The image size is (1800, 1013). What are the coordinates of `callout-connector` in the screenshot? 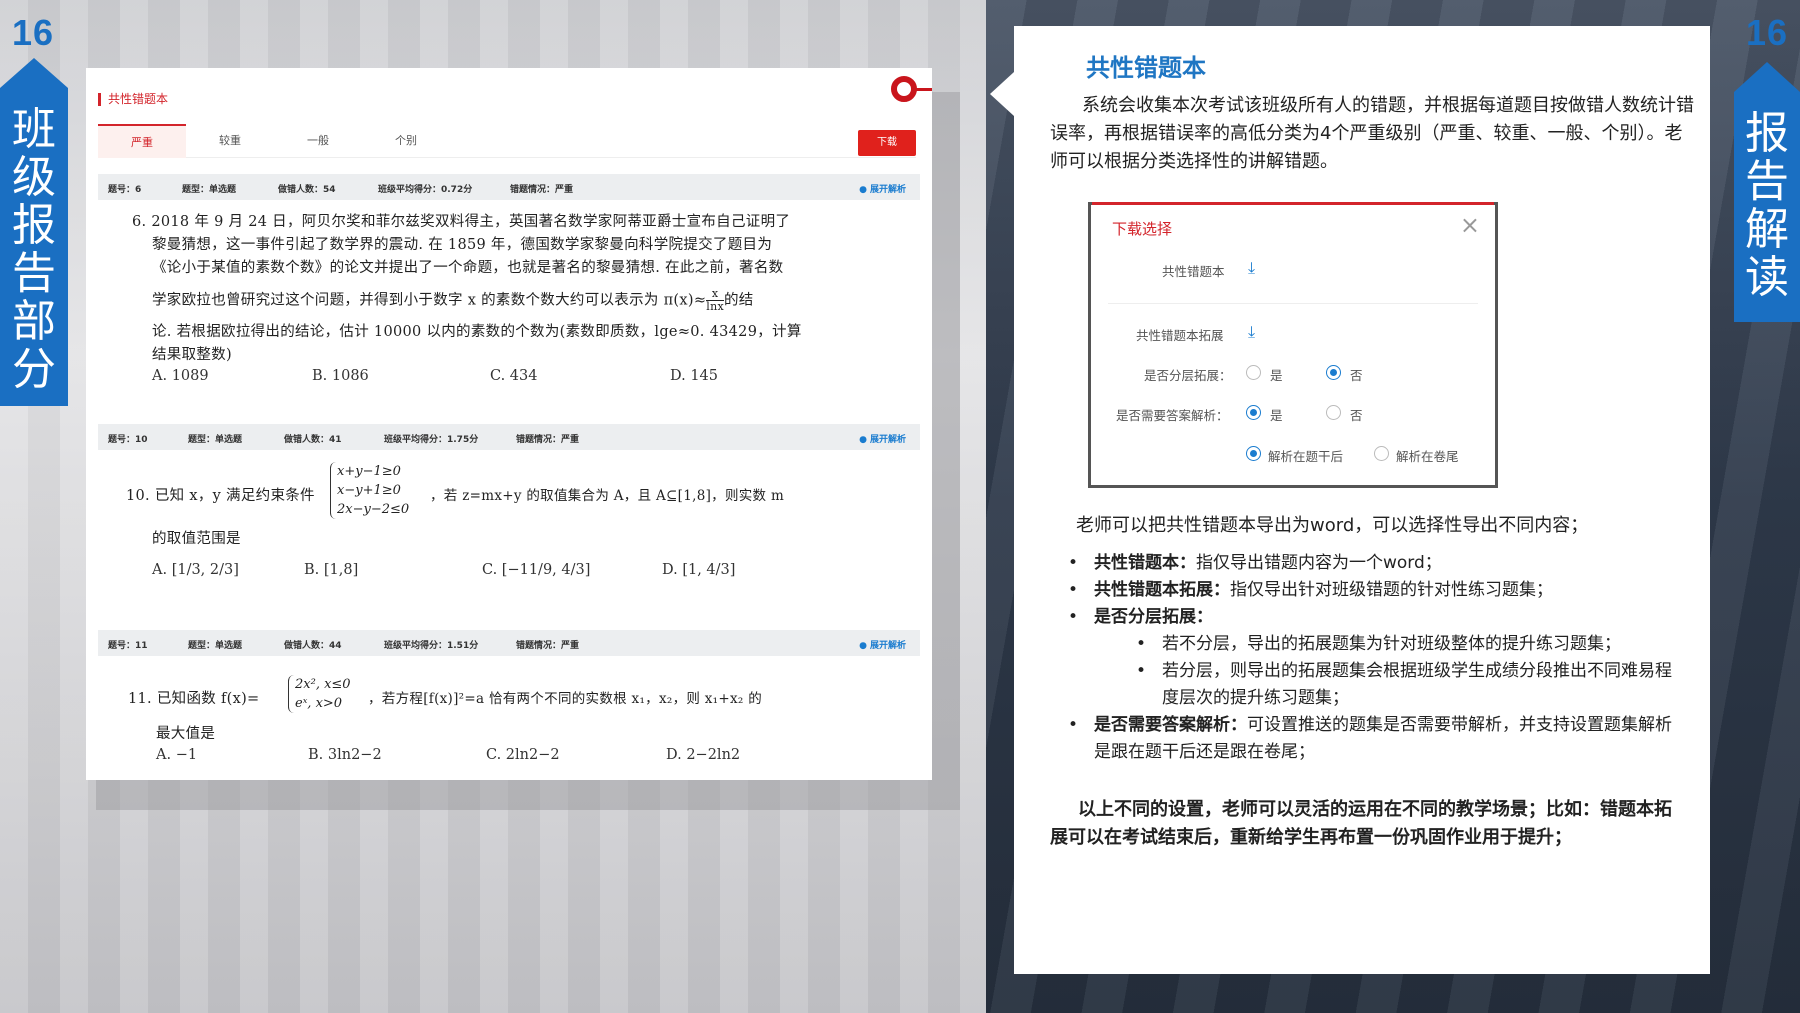 It's located at (924, 89).